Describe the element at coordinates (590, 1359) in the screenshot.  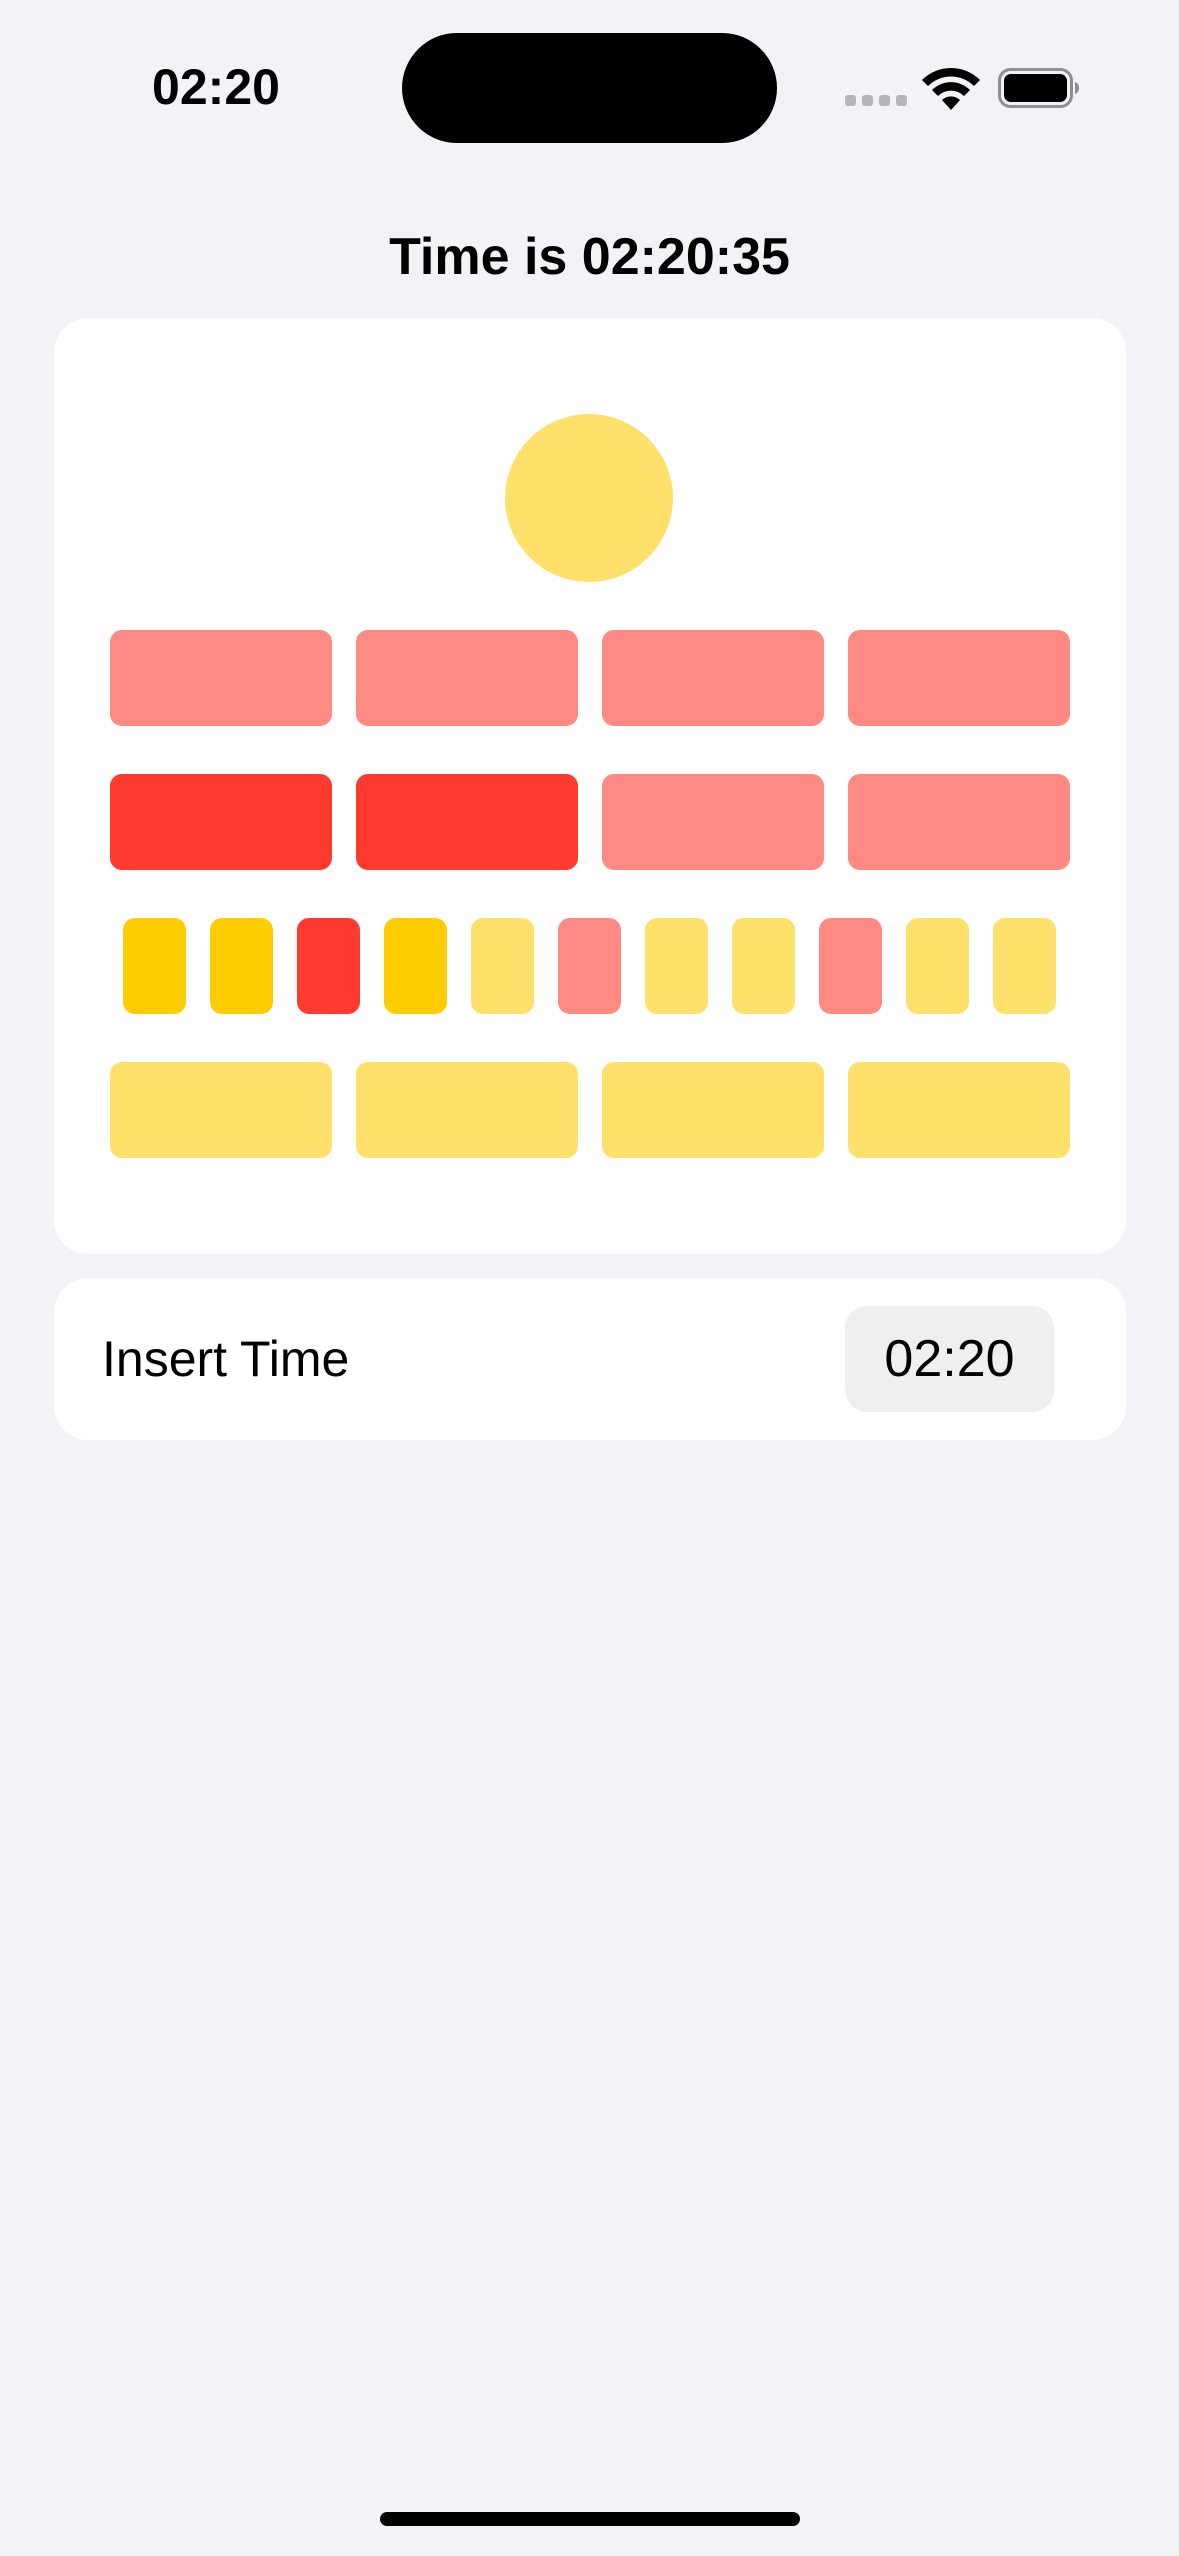
I see `insert-time-row: Insert Time 02:20` at that location.